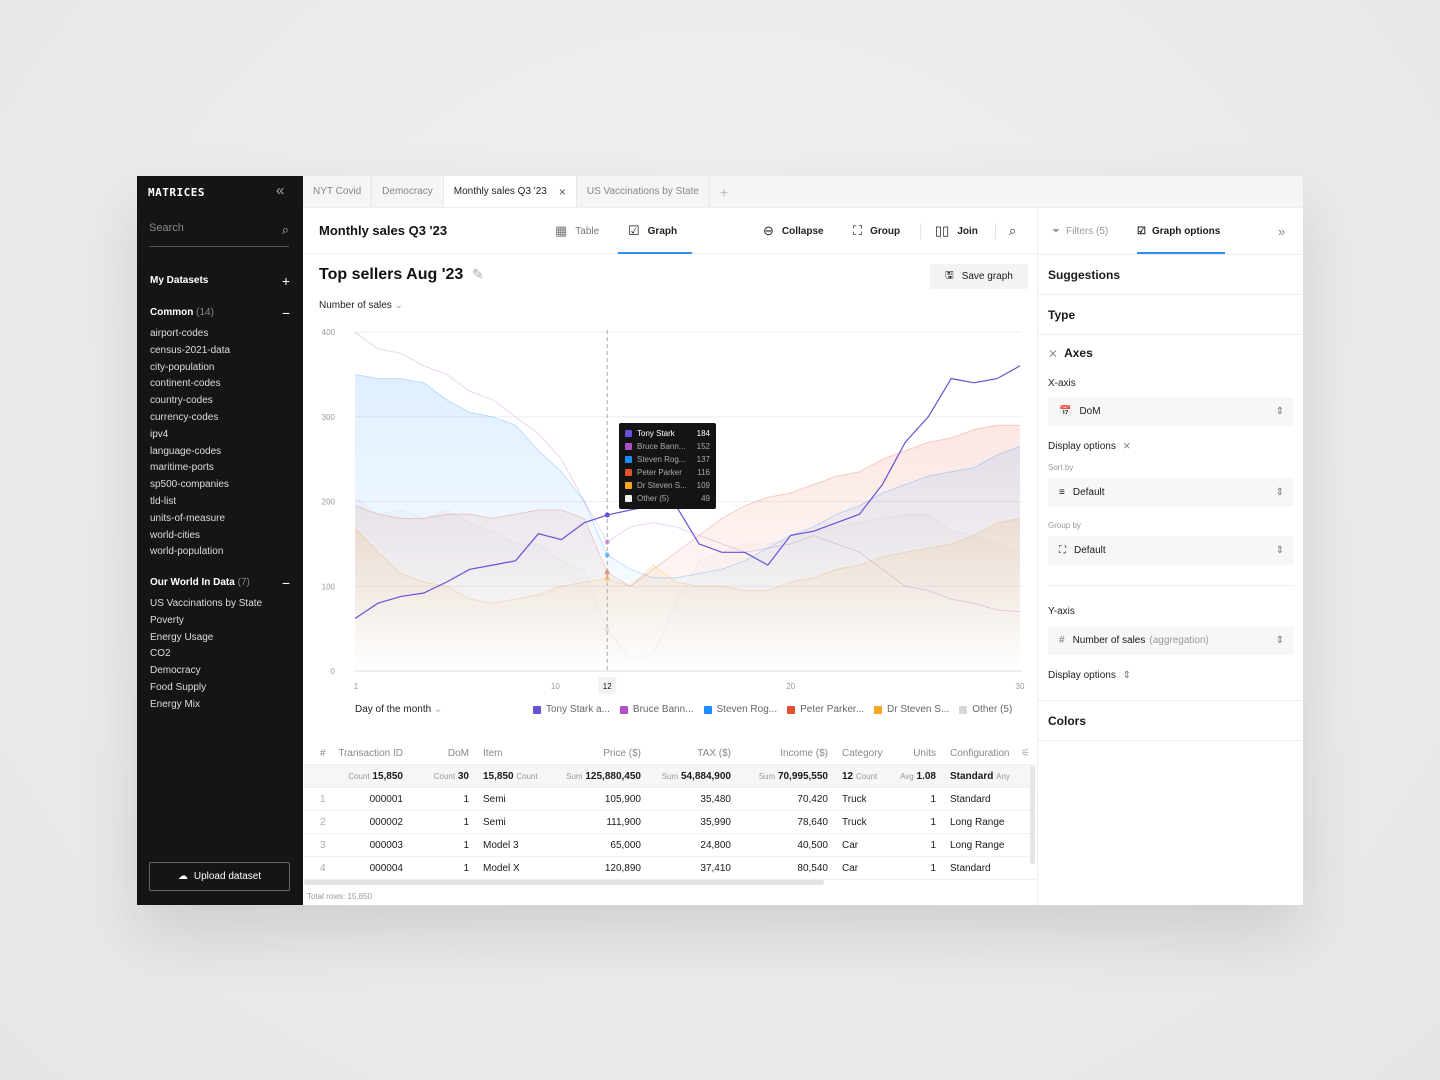  I want to click on sidebar-dataset-item: country-codes, so click(190, 401).